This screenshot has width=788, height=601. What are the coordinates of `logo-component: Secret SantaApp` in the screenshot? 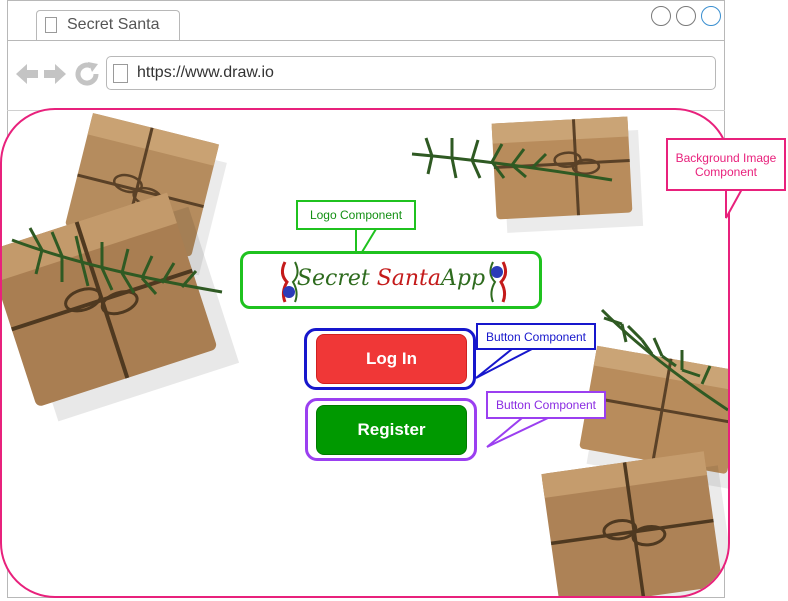 It's located at (391, 280).